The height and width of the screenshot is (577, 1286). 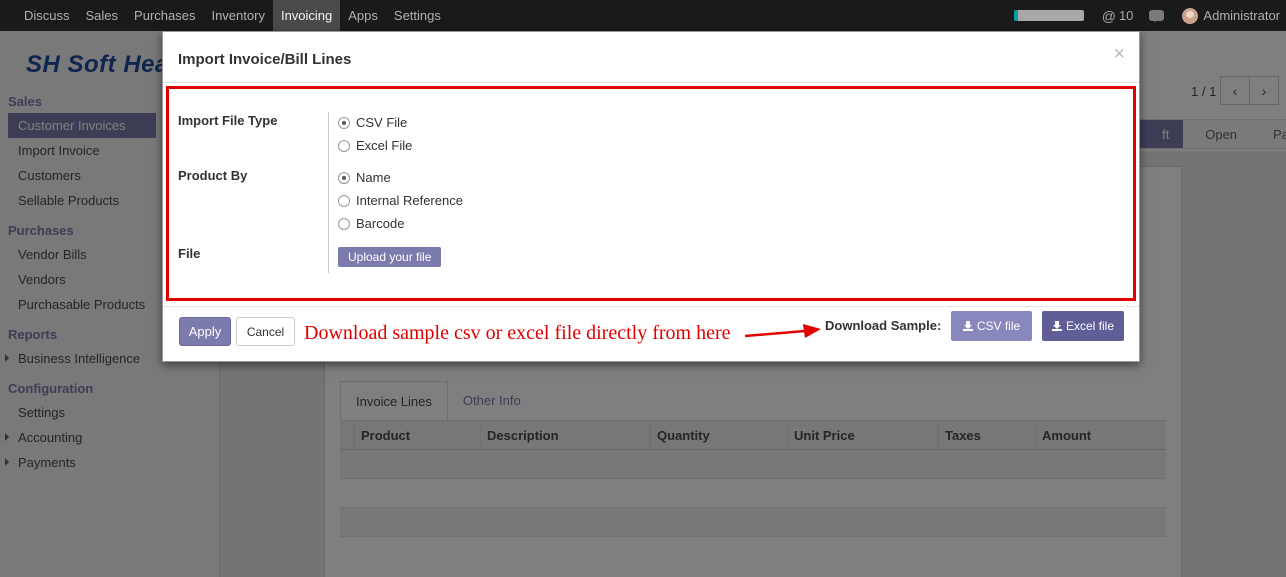 I want to click on arrow-icon, so click(x=782, y=331).